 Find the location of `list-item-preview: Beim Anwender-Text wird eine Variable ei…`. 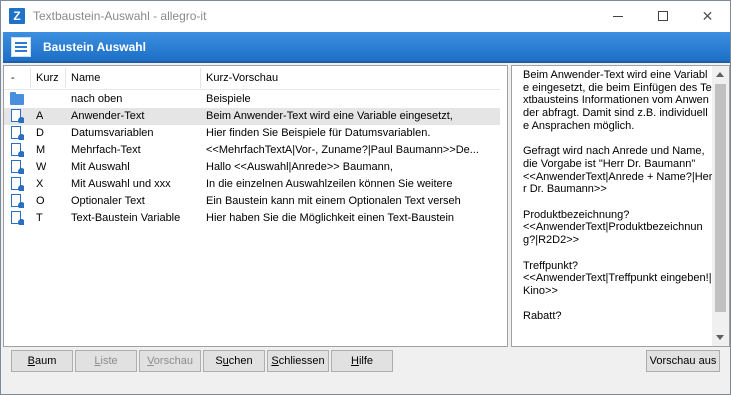

list-item-preview: Beim Anwender-Text wird eine Variable ei… is located at coordinates (329, 116).